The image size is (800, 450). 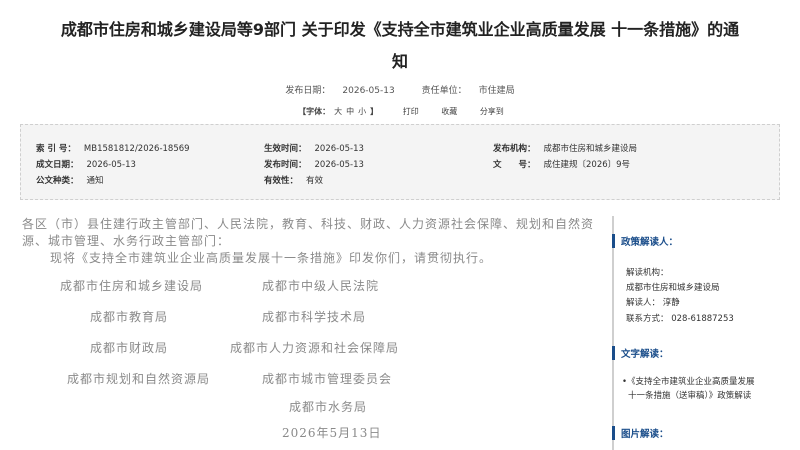 I want to click on signing-org: 成都市水务局, so click(x=328, y=407).